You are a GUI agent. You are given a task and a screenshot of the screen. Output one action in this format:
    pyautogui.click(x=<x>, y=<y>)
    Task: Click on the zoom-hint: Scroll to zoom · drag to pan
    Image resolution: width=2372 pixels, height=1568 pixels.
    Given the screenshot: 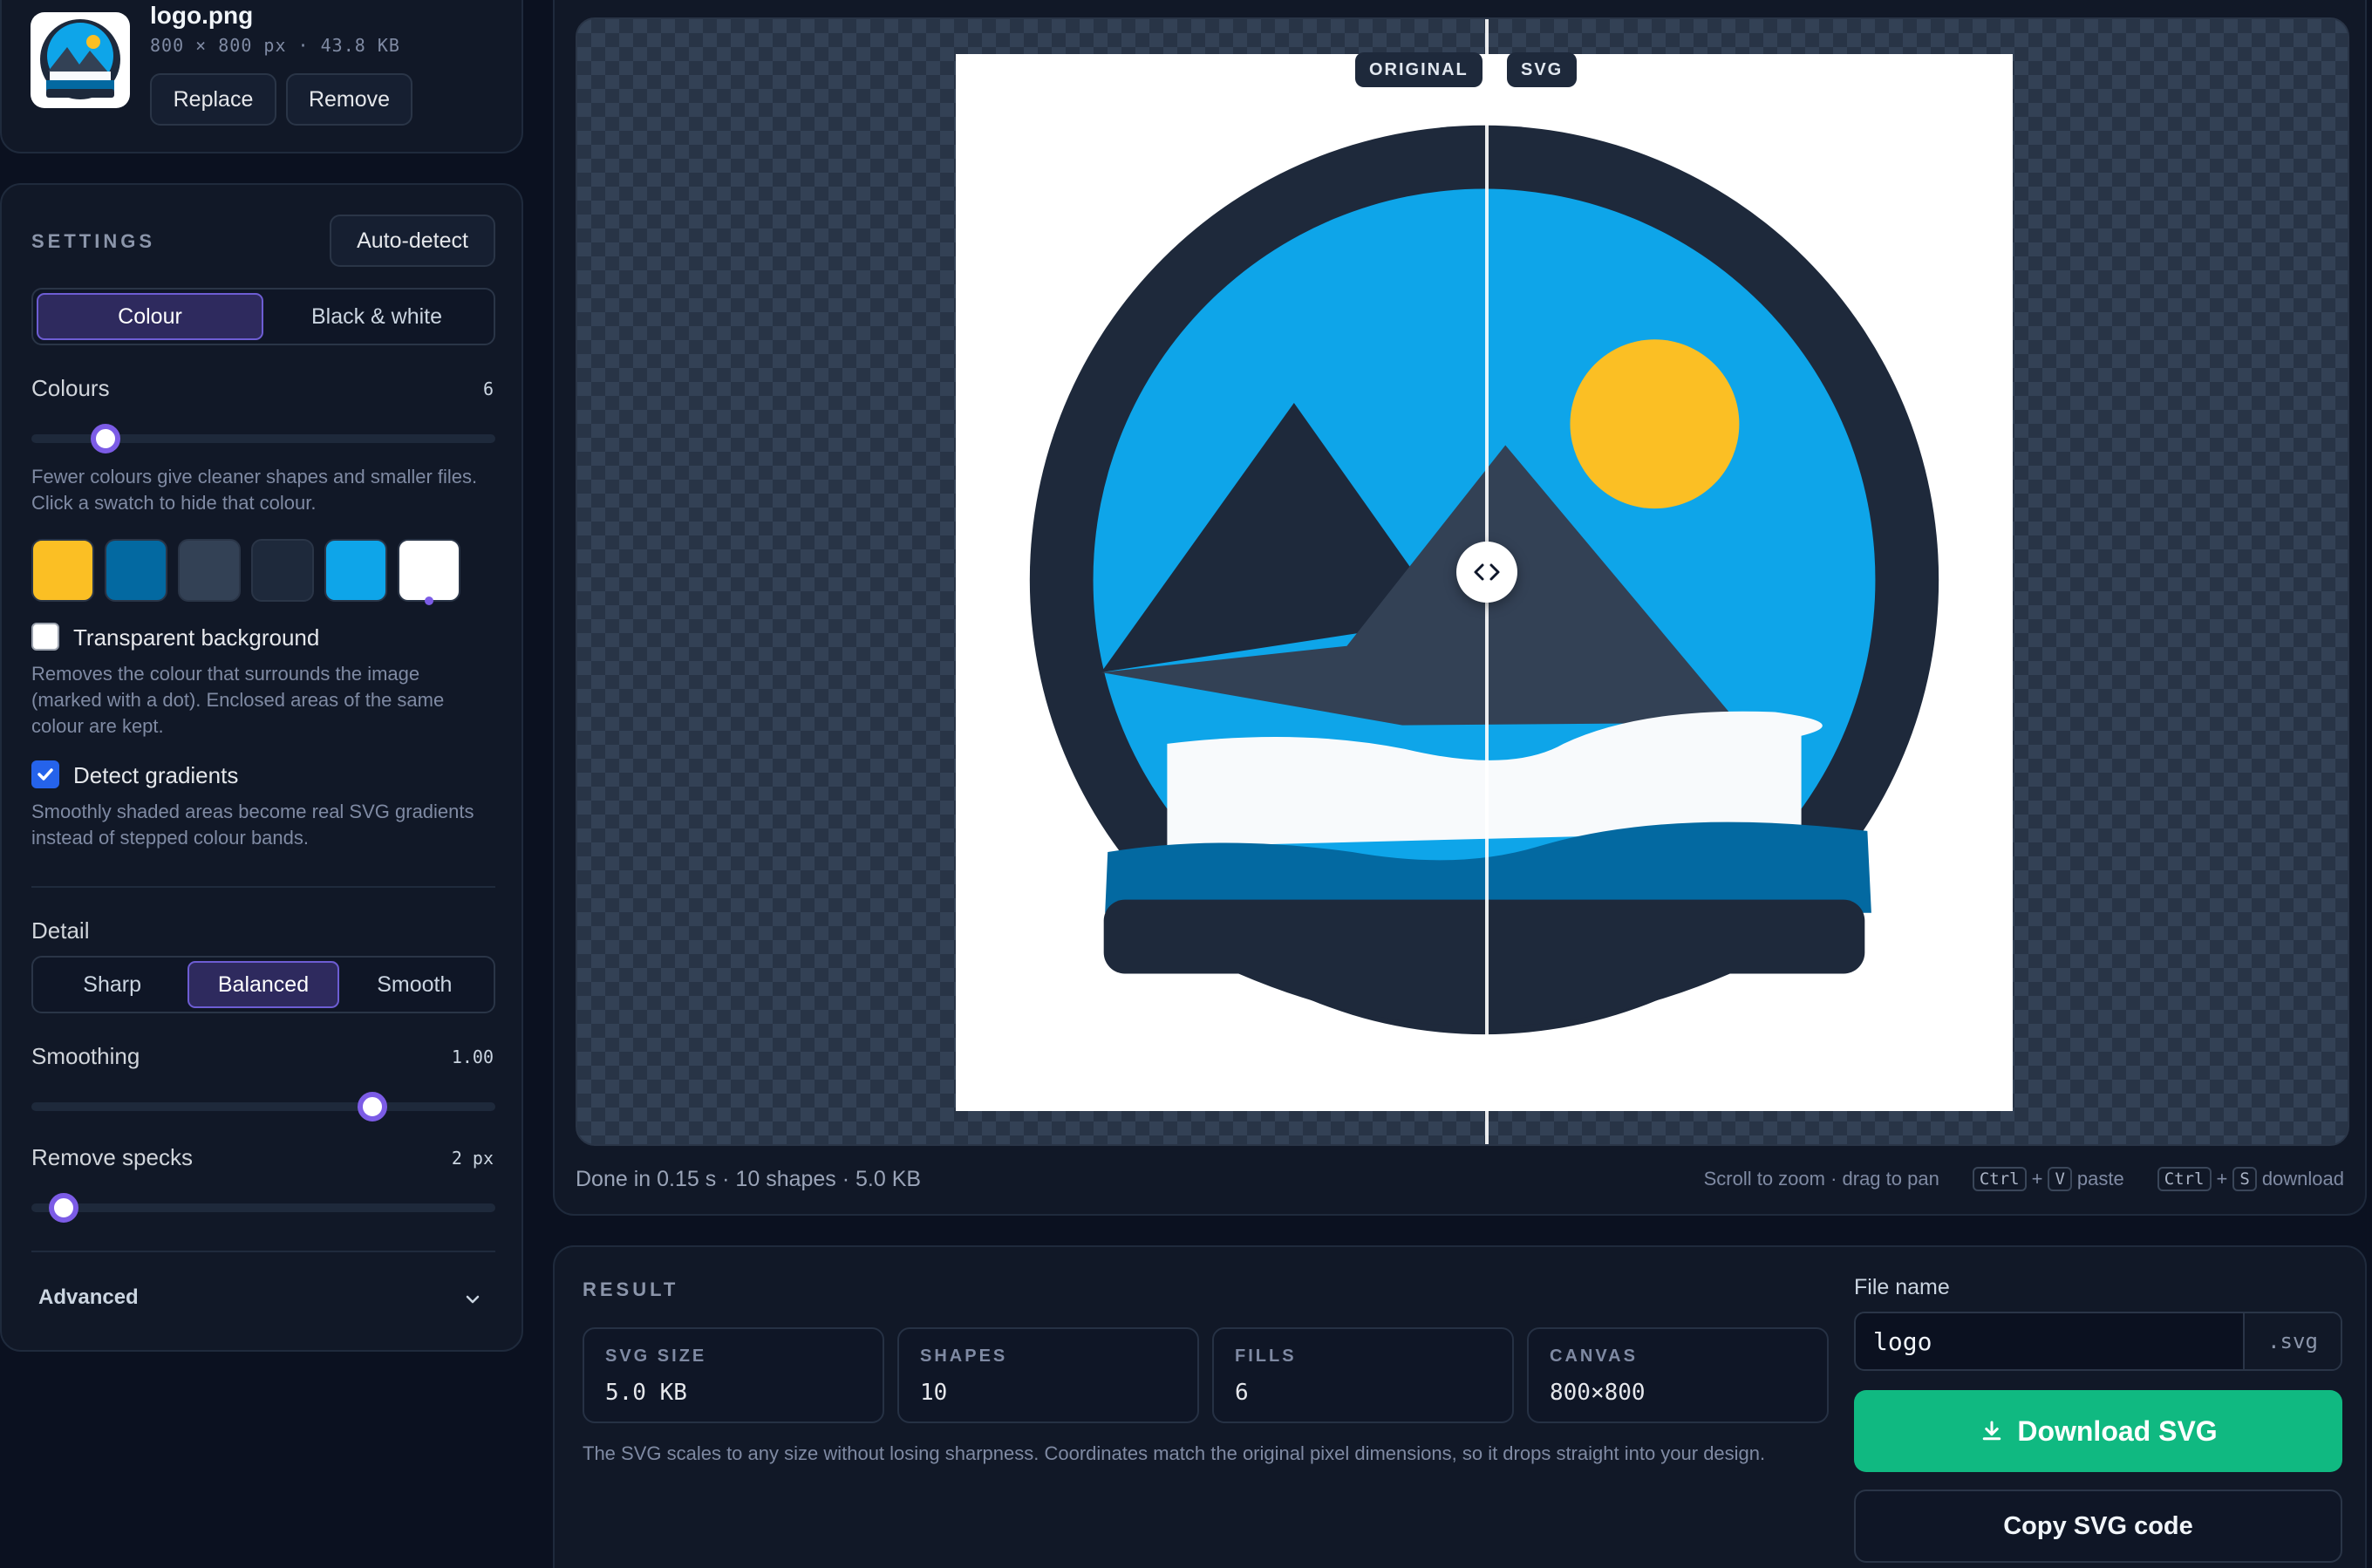 What is the action you would take?
    pyautogui.click(x=1821, y=1179)
    